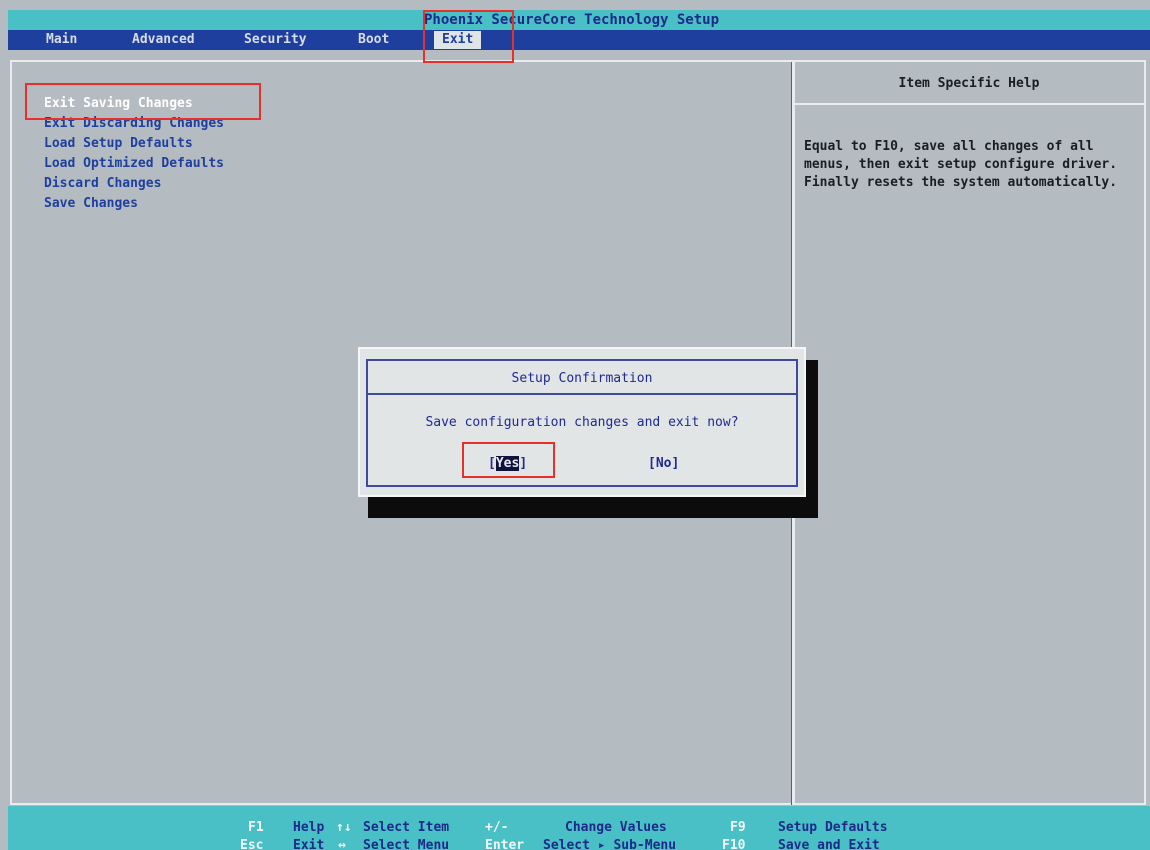 This screenshot has width=1150, height=850. Describe the element at coordinates (523, 463) in the screenshot. I see `yes-bracket-close: ]` at that location.